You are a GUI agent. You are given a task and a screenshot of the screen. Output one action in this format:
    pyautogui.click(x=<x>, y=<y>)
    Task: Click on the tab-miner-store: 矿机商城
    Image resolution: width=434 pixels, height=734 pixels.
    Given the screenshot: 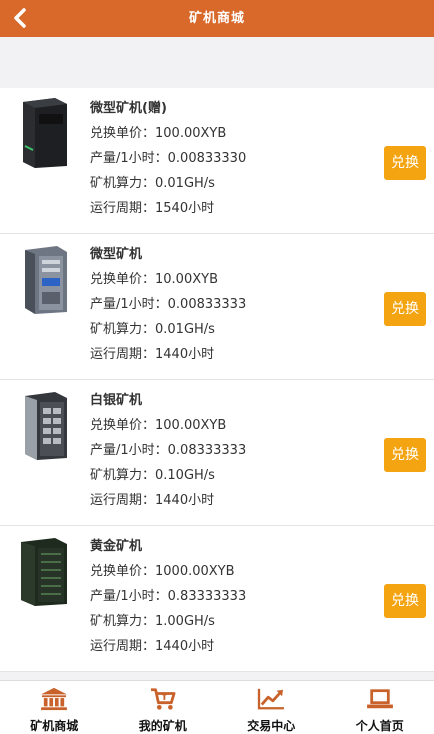 What is the action you would take?
    pyautogui.click(x=54, y=707)
    